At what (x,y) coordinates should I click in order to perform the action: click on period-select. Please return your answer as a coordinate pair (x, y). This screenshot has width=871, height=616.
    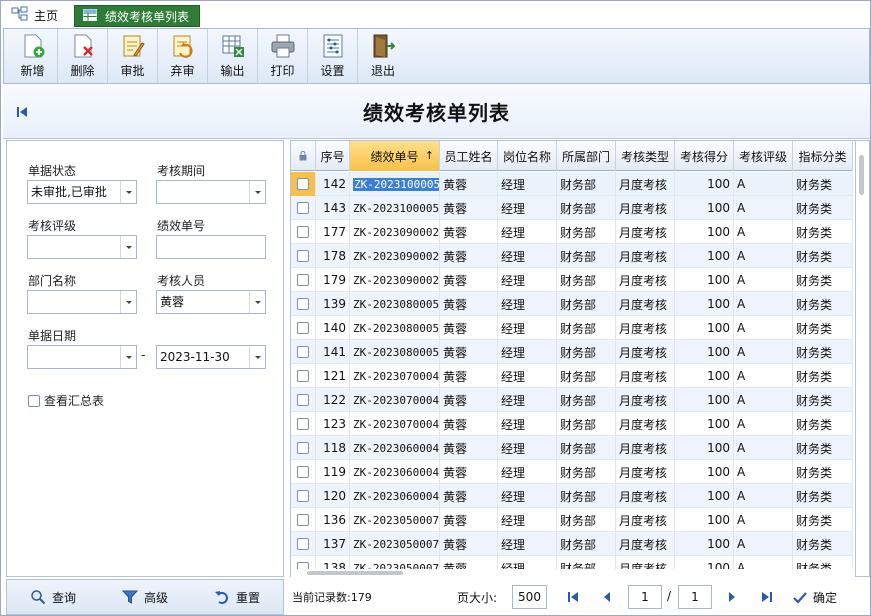
    Looking at the image, I should click on (211, 192).